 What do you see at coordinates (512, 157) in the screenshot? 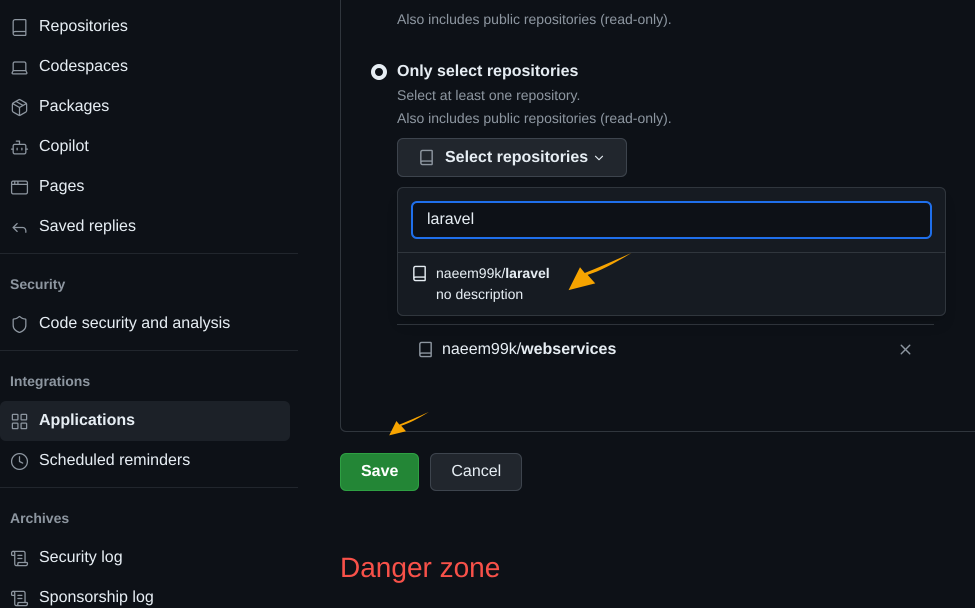
I see `select-repositories-button: Select repositories` at bounding box center [512, 157].